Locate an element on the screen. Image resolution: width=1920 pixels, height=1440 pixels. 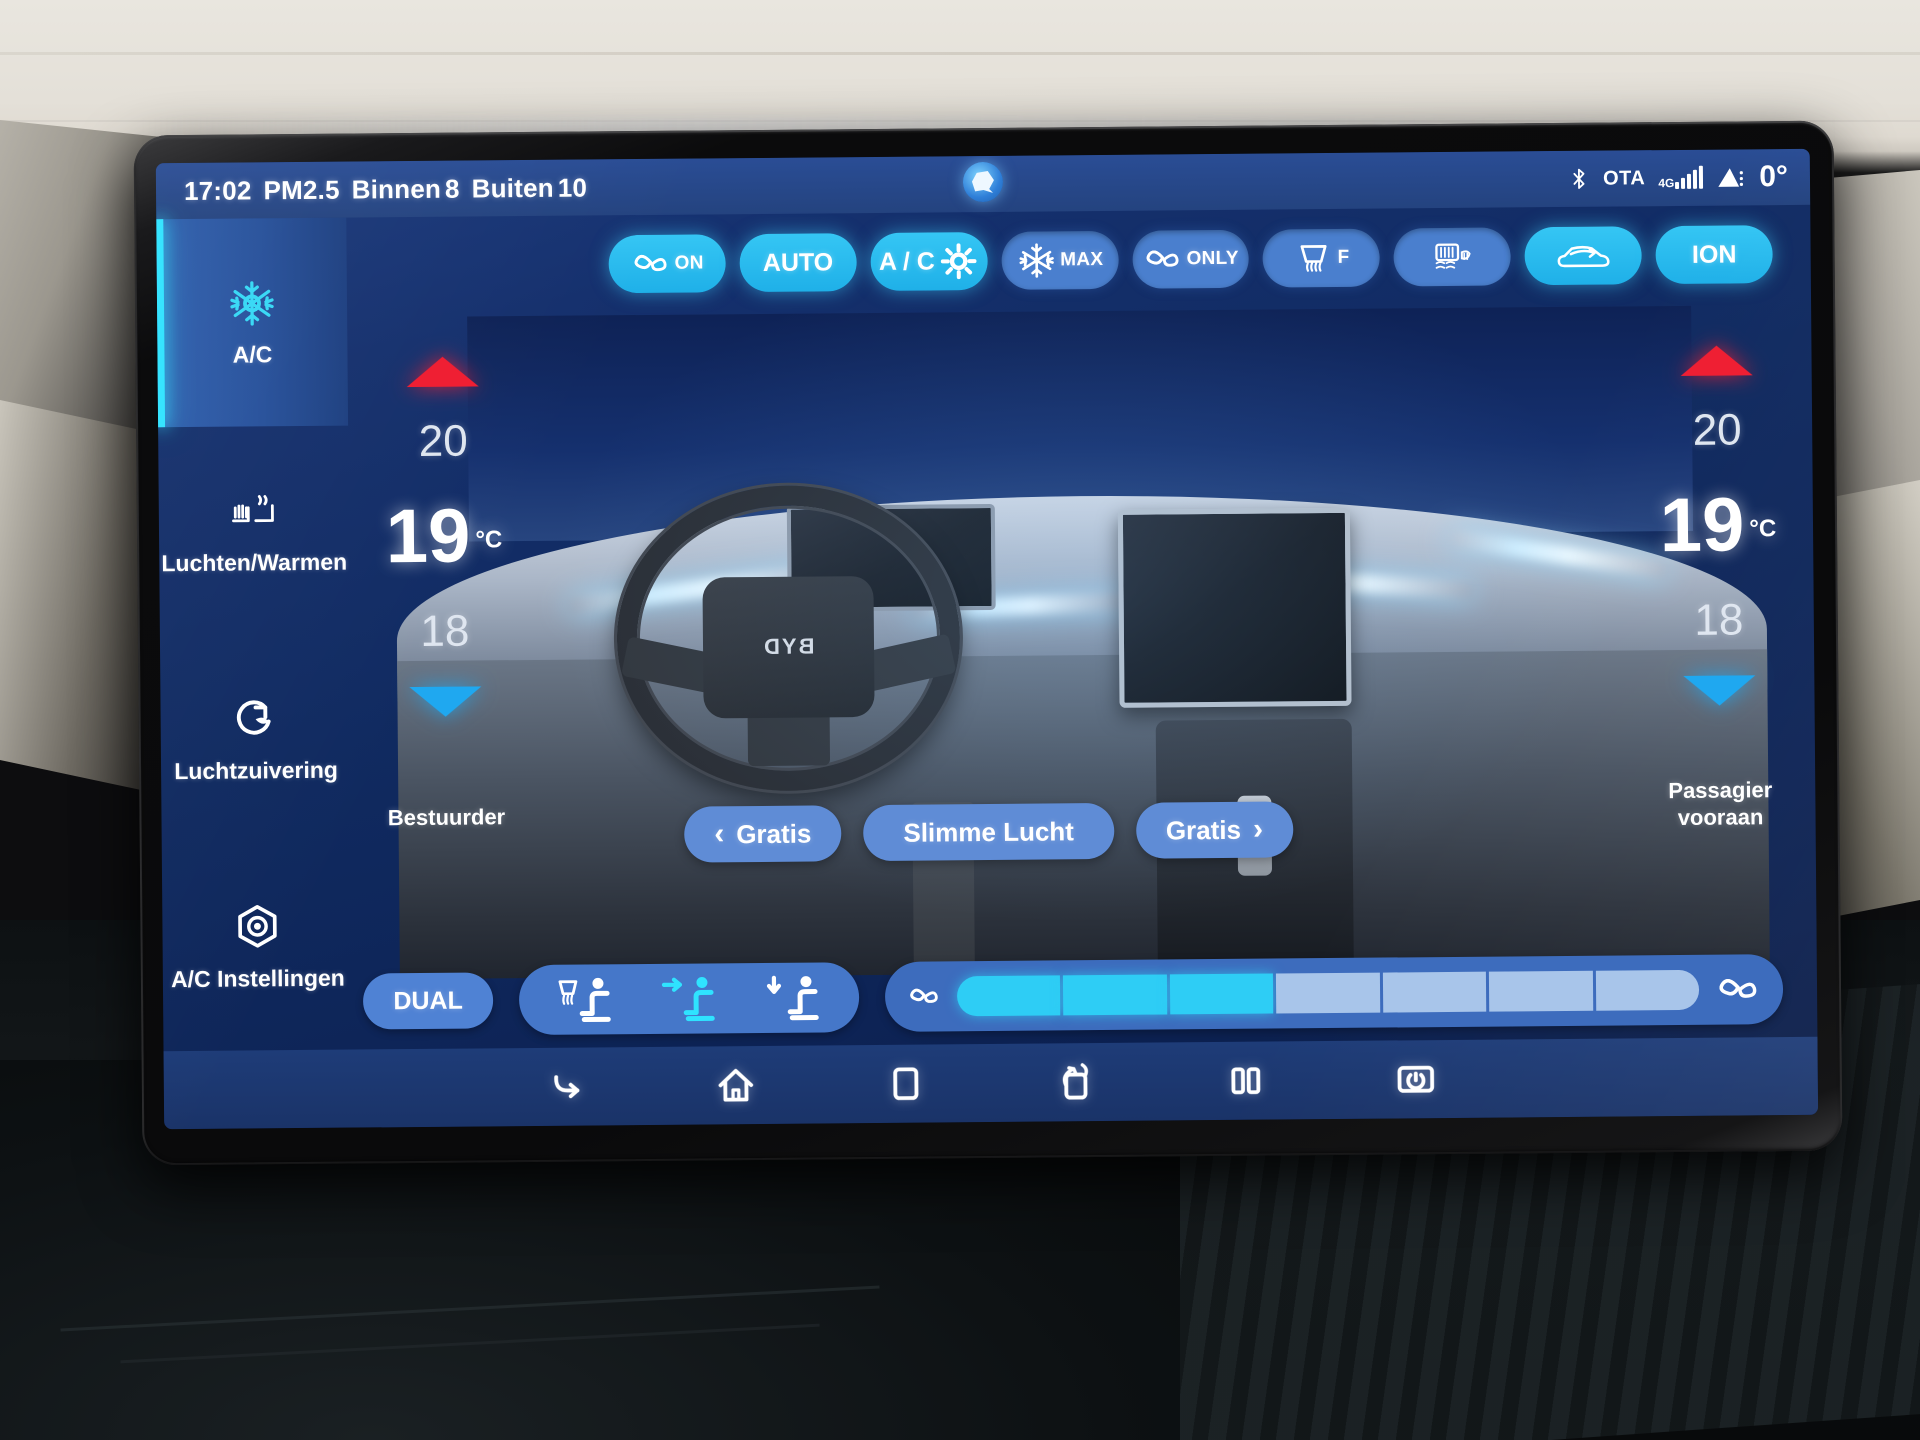
signal-strength-bars is located at coordinates (1689, 177).